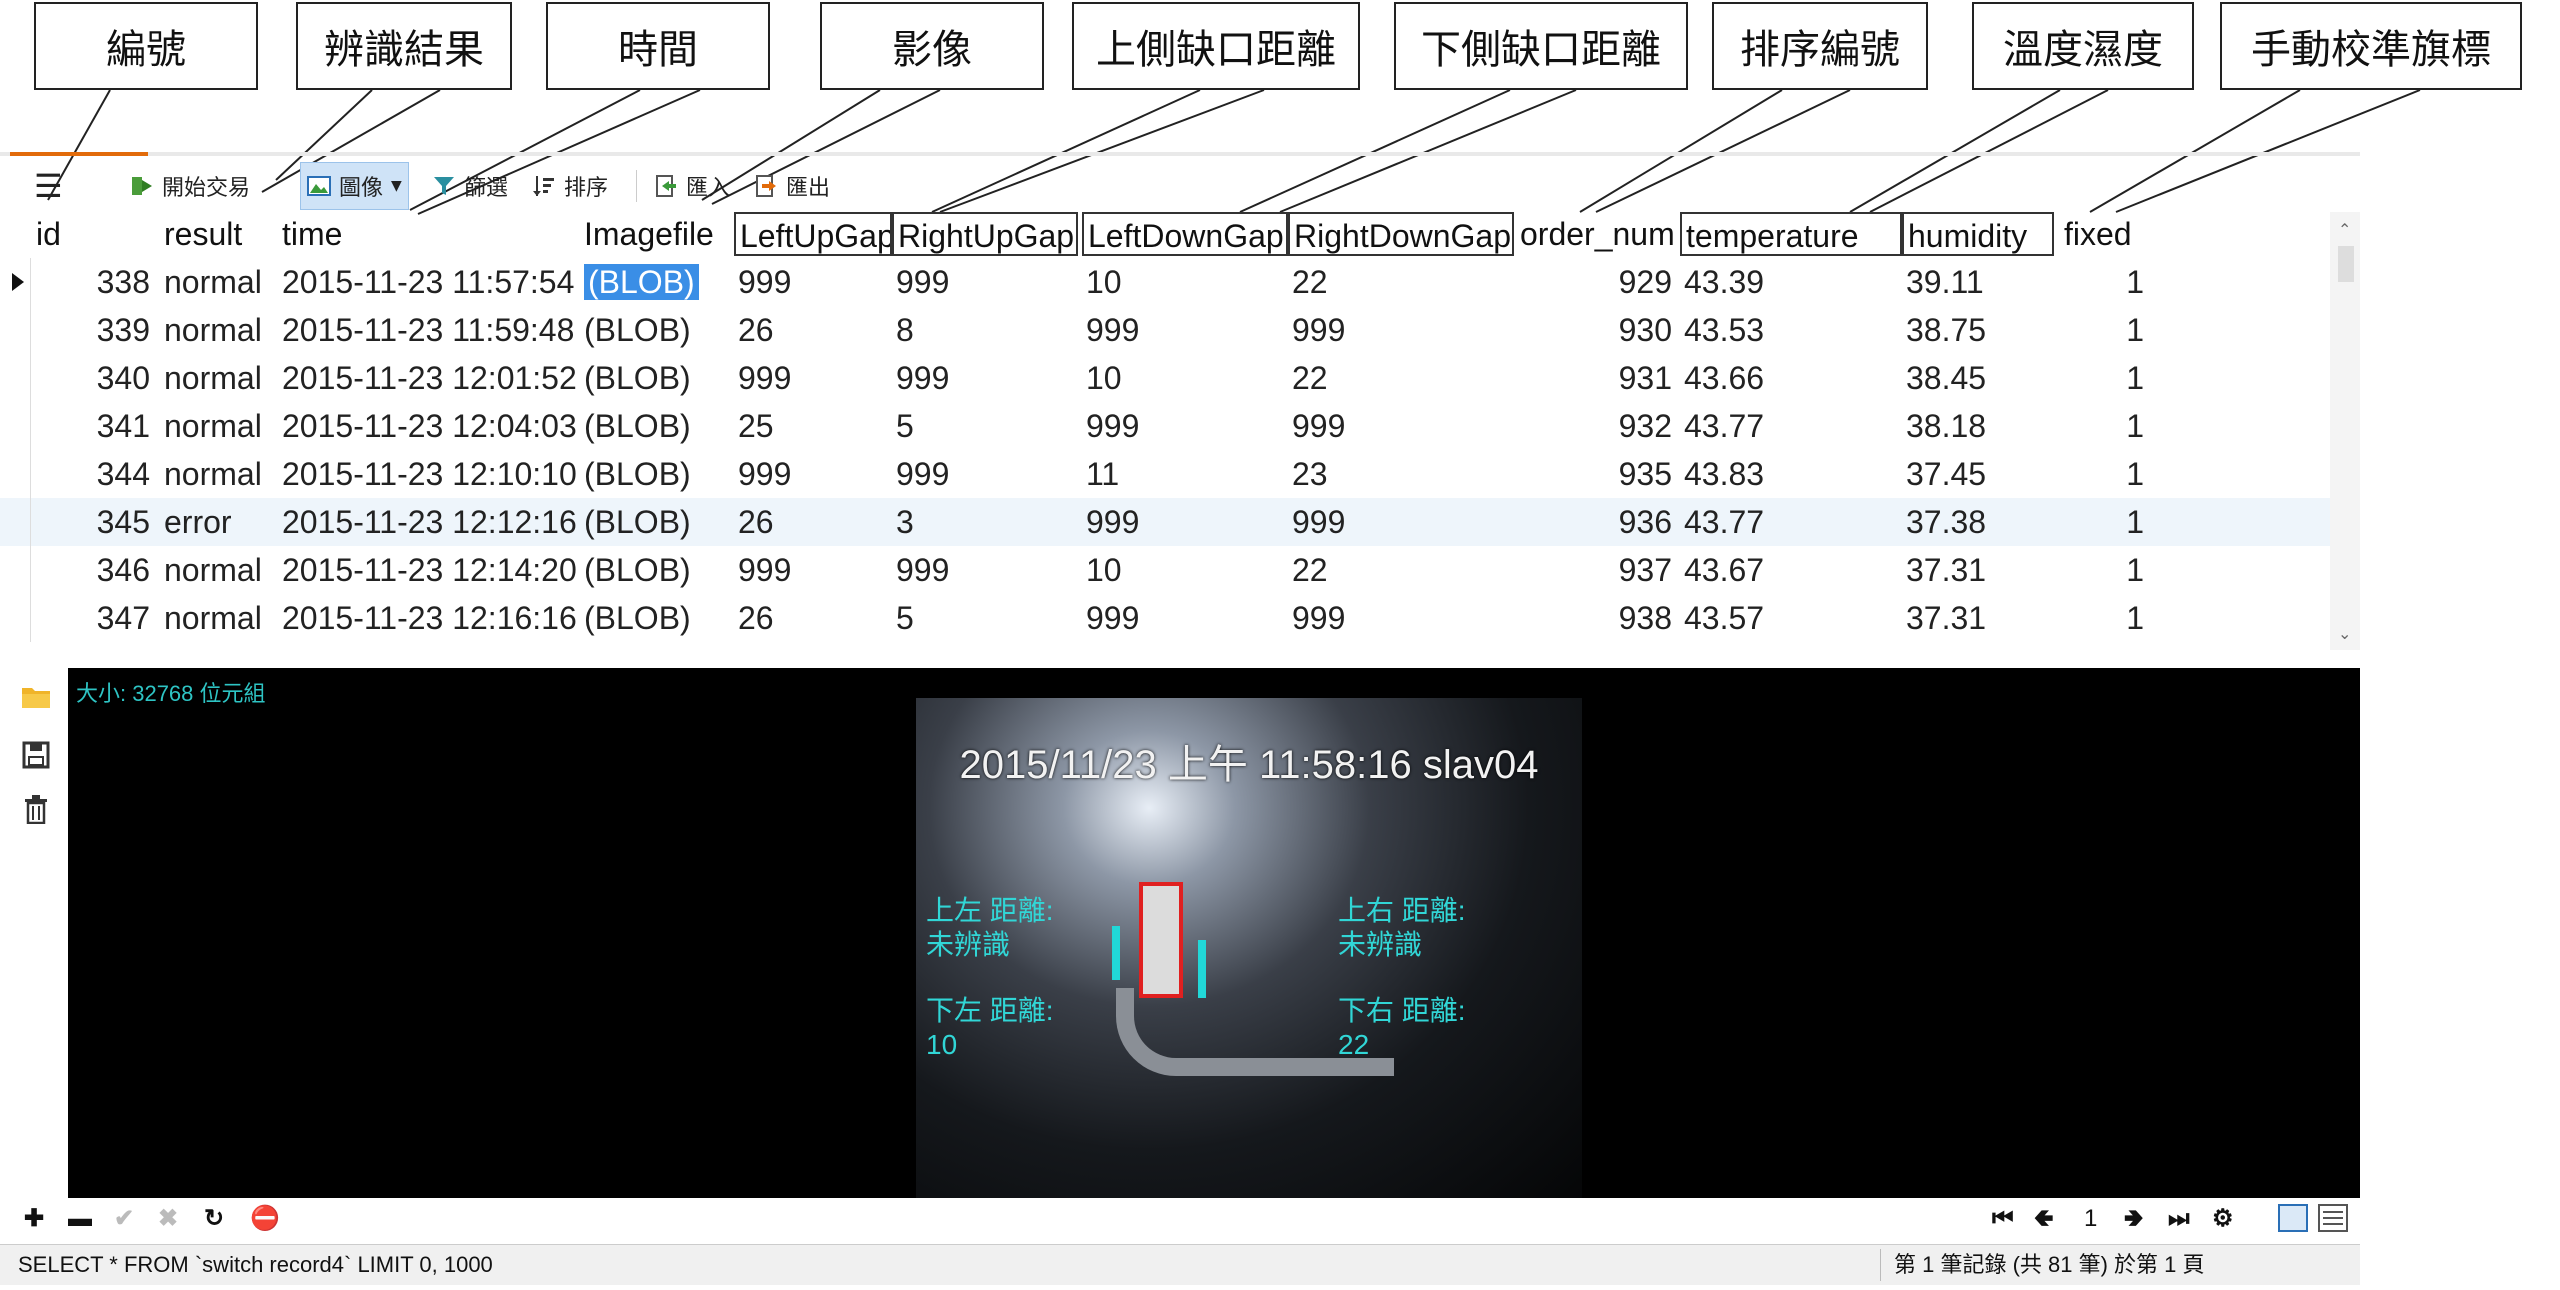 This screenshot has height=1290, width=2560. Describe the element at coordinates (2345, 431) in the screenshot. I see `grid-vertical-scrollbar: ⌃ ⌄` at that location.